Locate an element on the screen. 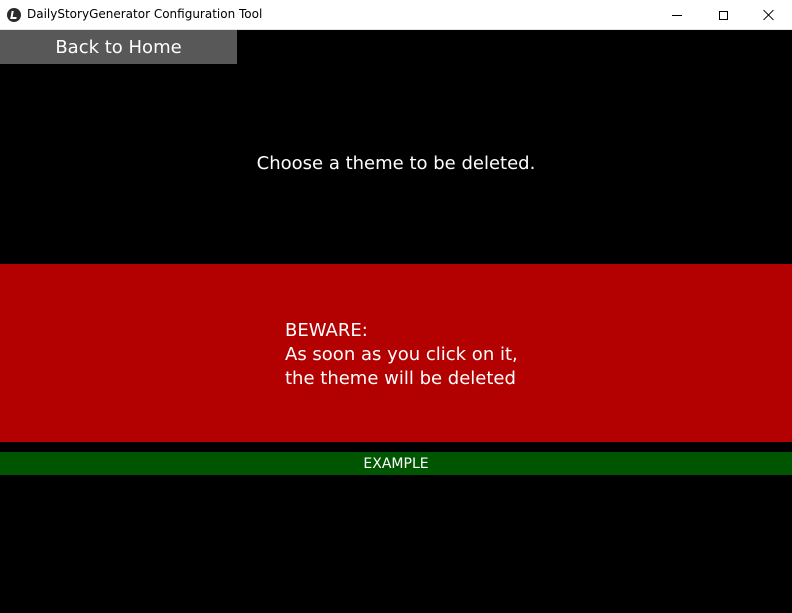 This screenshot has width=792, height=613. minimize-icon is located at coordinates (677, 15).